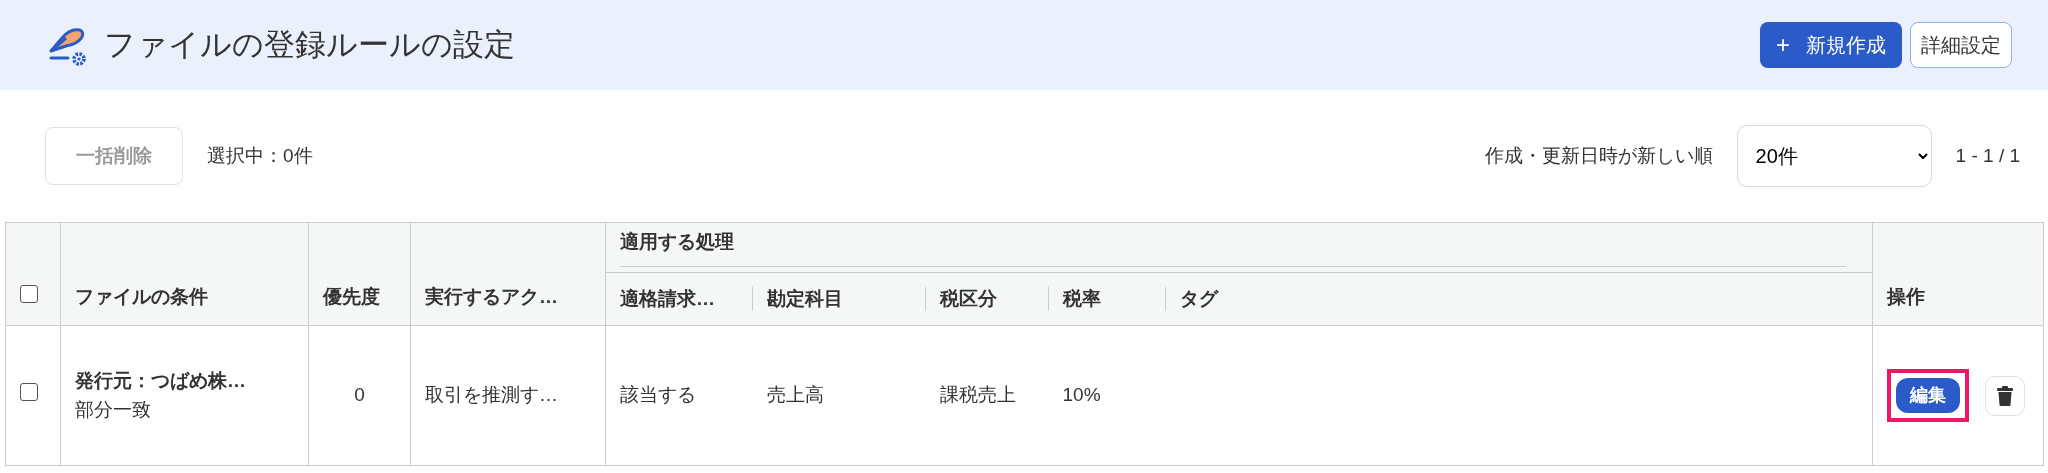  I want to click on select-all-checkbox, so click(29, 293).